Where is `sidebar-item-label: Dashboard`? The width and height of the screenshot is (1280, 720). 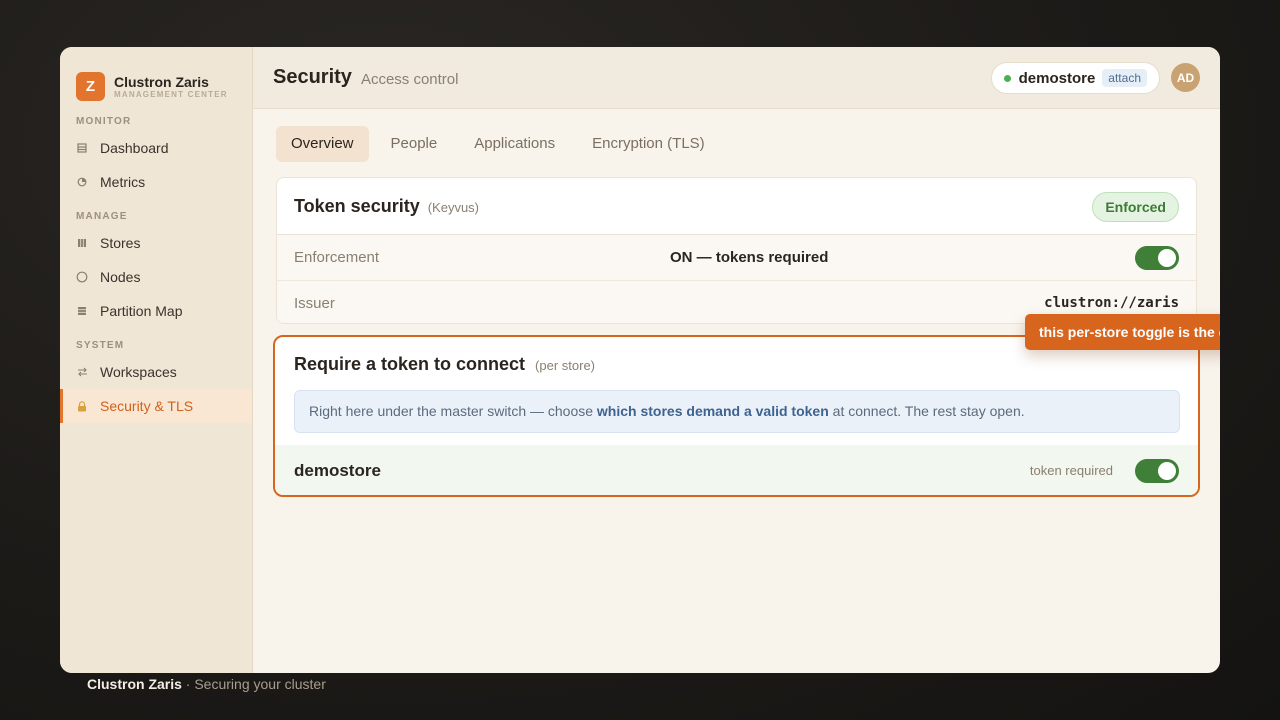
sidebar-item-label: Dashboard is located at coordinates (134, 148).